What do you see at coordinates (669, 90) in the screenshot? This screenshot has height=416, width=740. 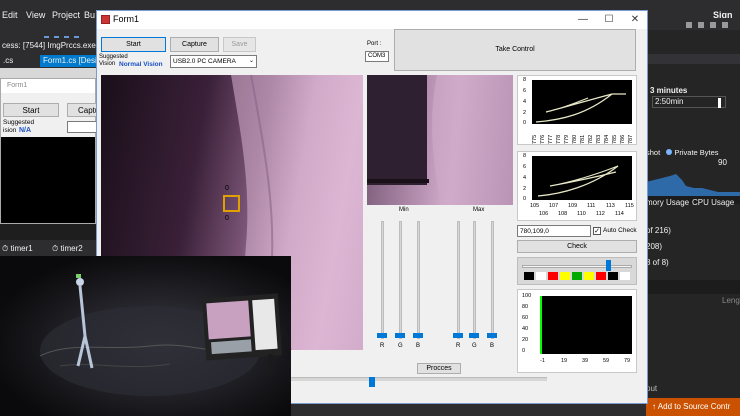 I see `diag-session-duration: 3 minutes` at bounding box center [669, 90].